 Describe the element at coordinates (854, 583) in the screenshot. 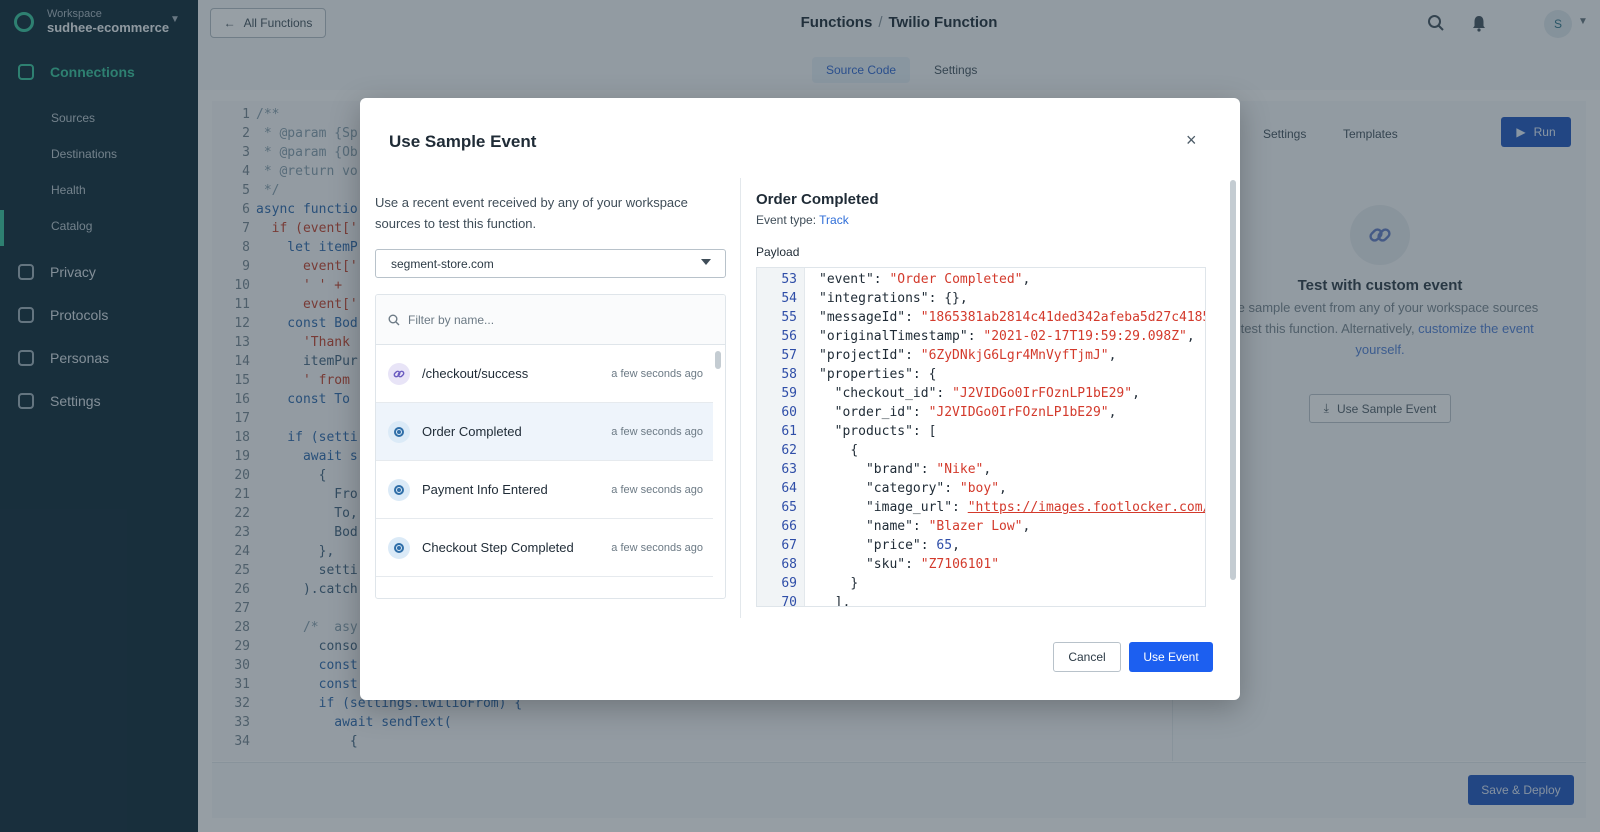

I see `payload-key: }` at that location.